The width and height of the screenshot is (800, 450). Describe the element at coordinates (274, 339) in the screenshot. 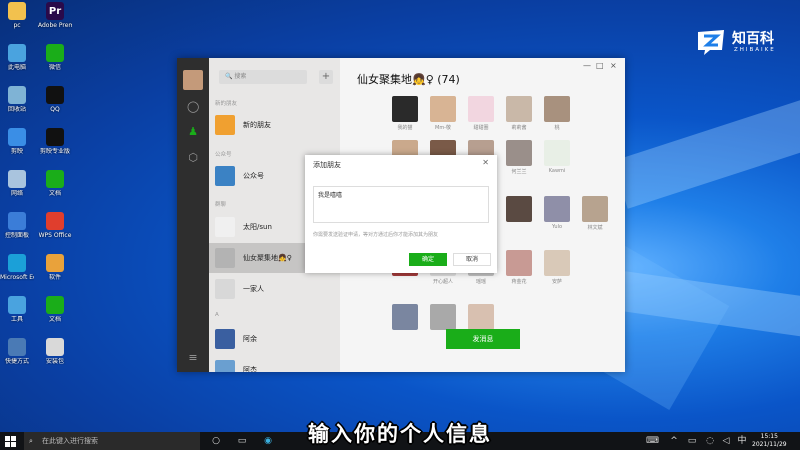

I see `contact-row: 阿余` at that location.